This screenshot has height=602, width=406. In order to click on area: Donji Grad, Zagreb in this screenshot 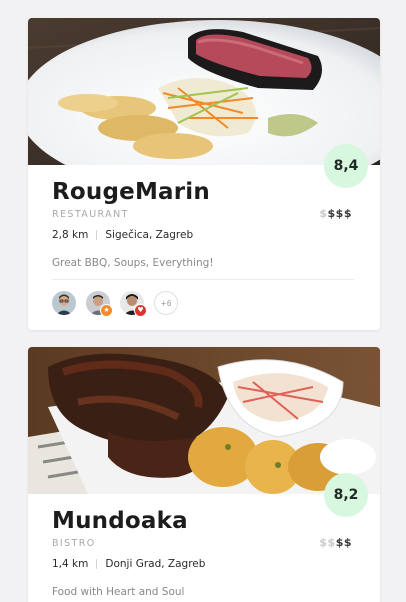, I will do `click(155, 564)`.